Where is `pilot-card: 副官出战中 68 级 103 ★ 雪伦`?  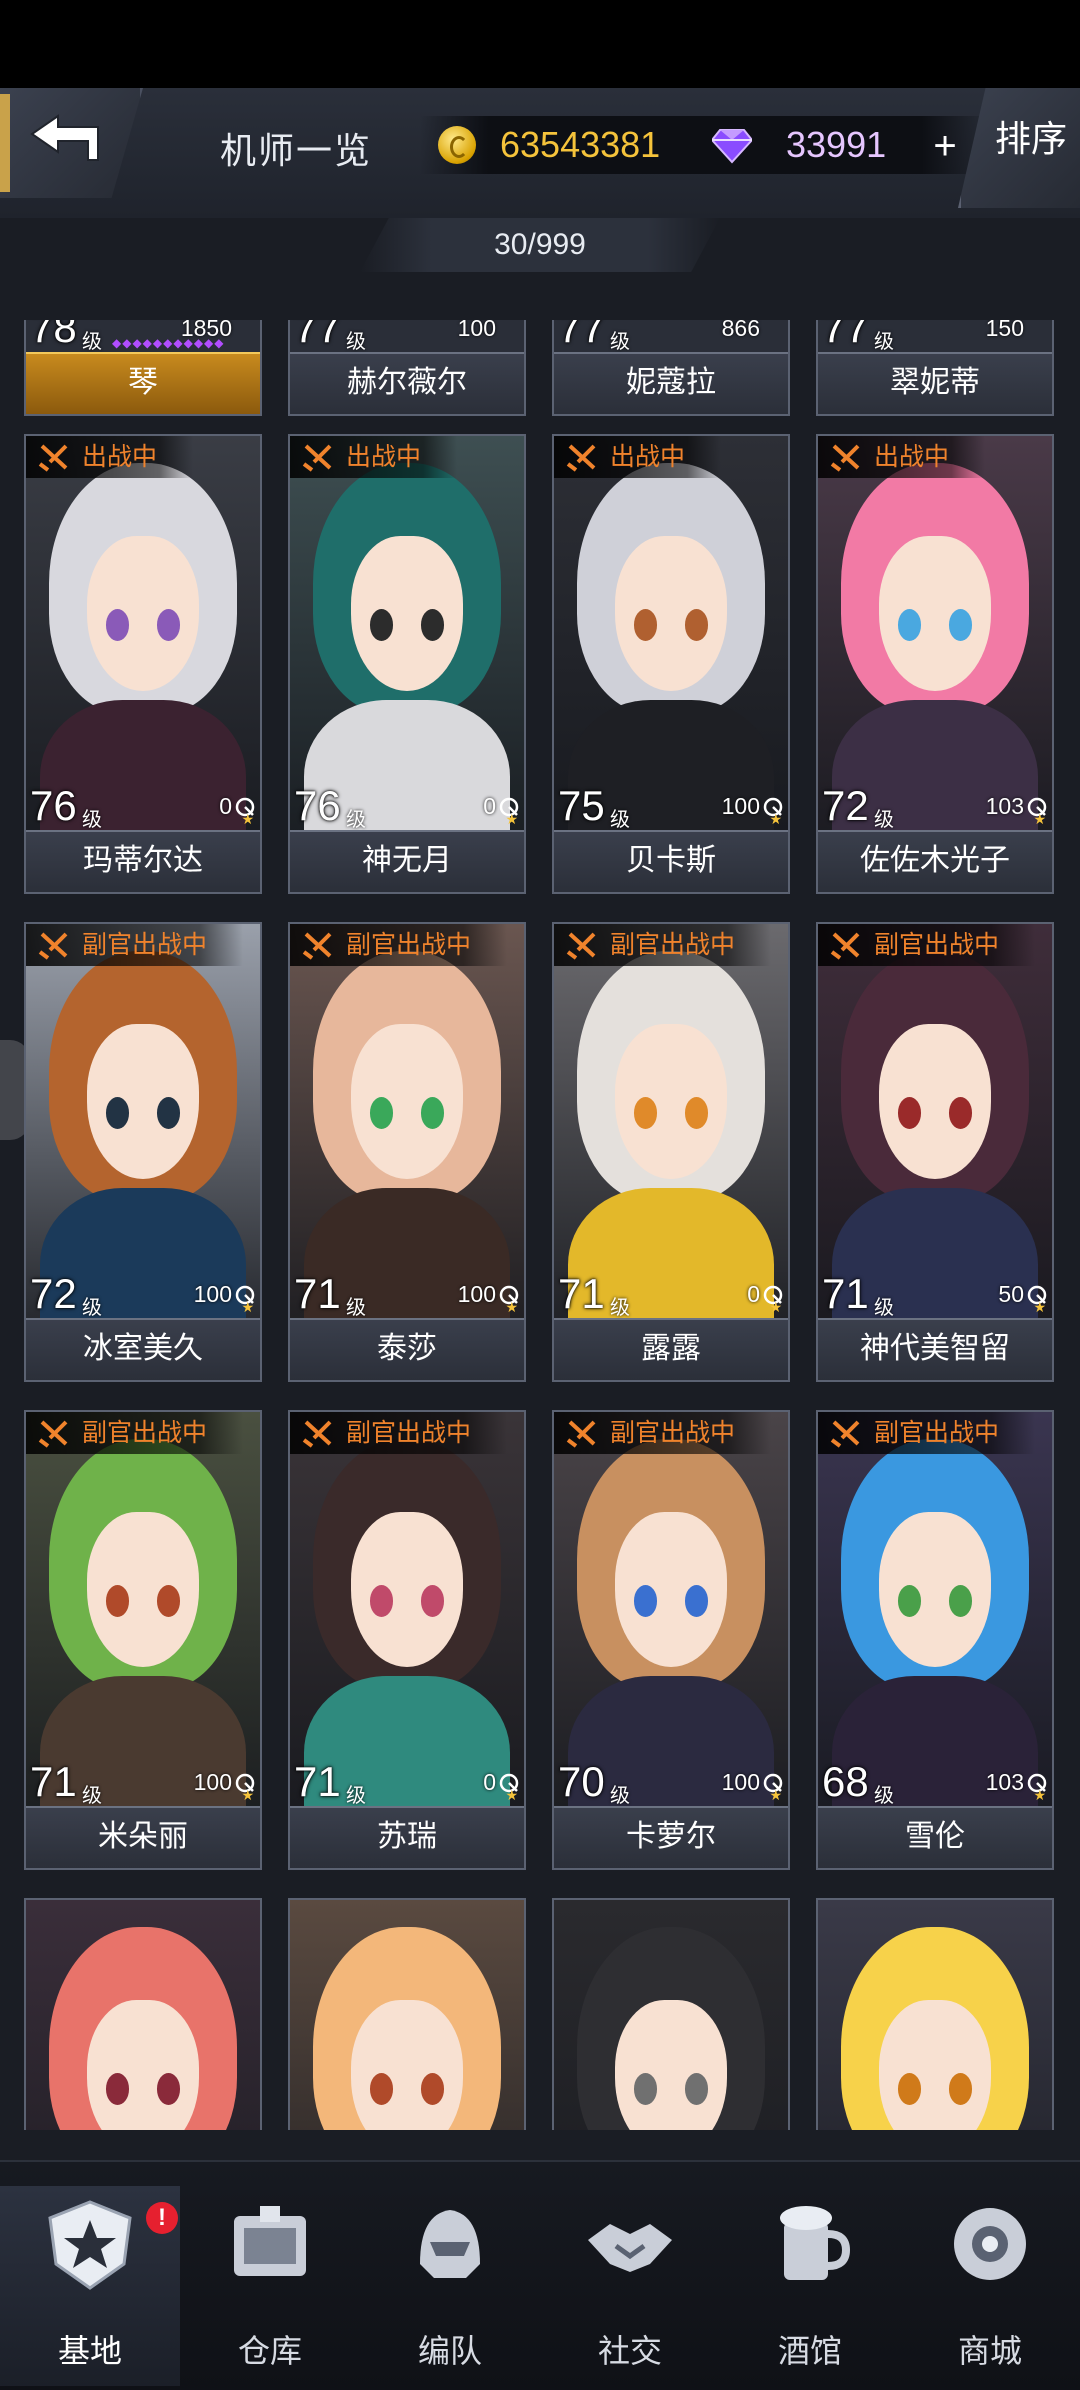
pilot-card: 副官出战中 68 级 103 ★ 雪伦 is located at coordinates (935, 1640).